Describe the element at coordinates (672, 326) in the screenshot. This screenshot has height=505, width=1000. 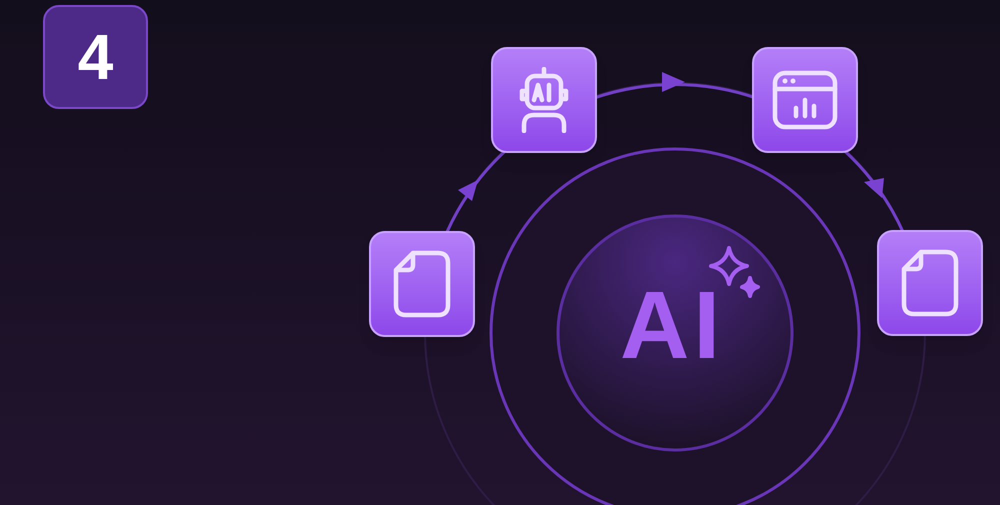
I see `ai-label: AI` at that location.